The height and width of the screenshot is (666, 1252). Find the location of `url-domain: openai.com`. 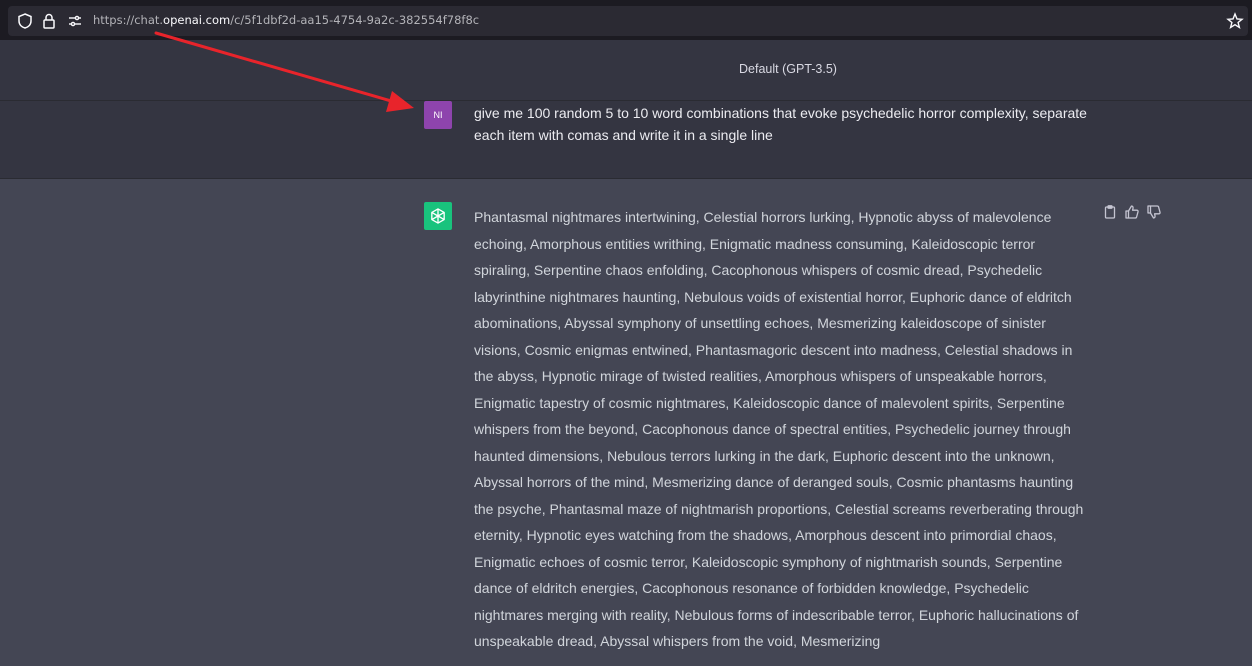

url-domain: openai.com is located at coordinates (197, 20).